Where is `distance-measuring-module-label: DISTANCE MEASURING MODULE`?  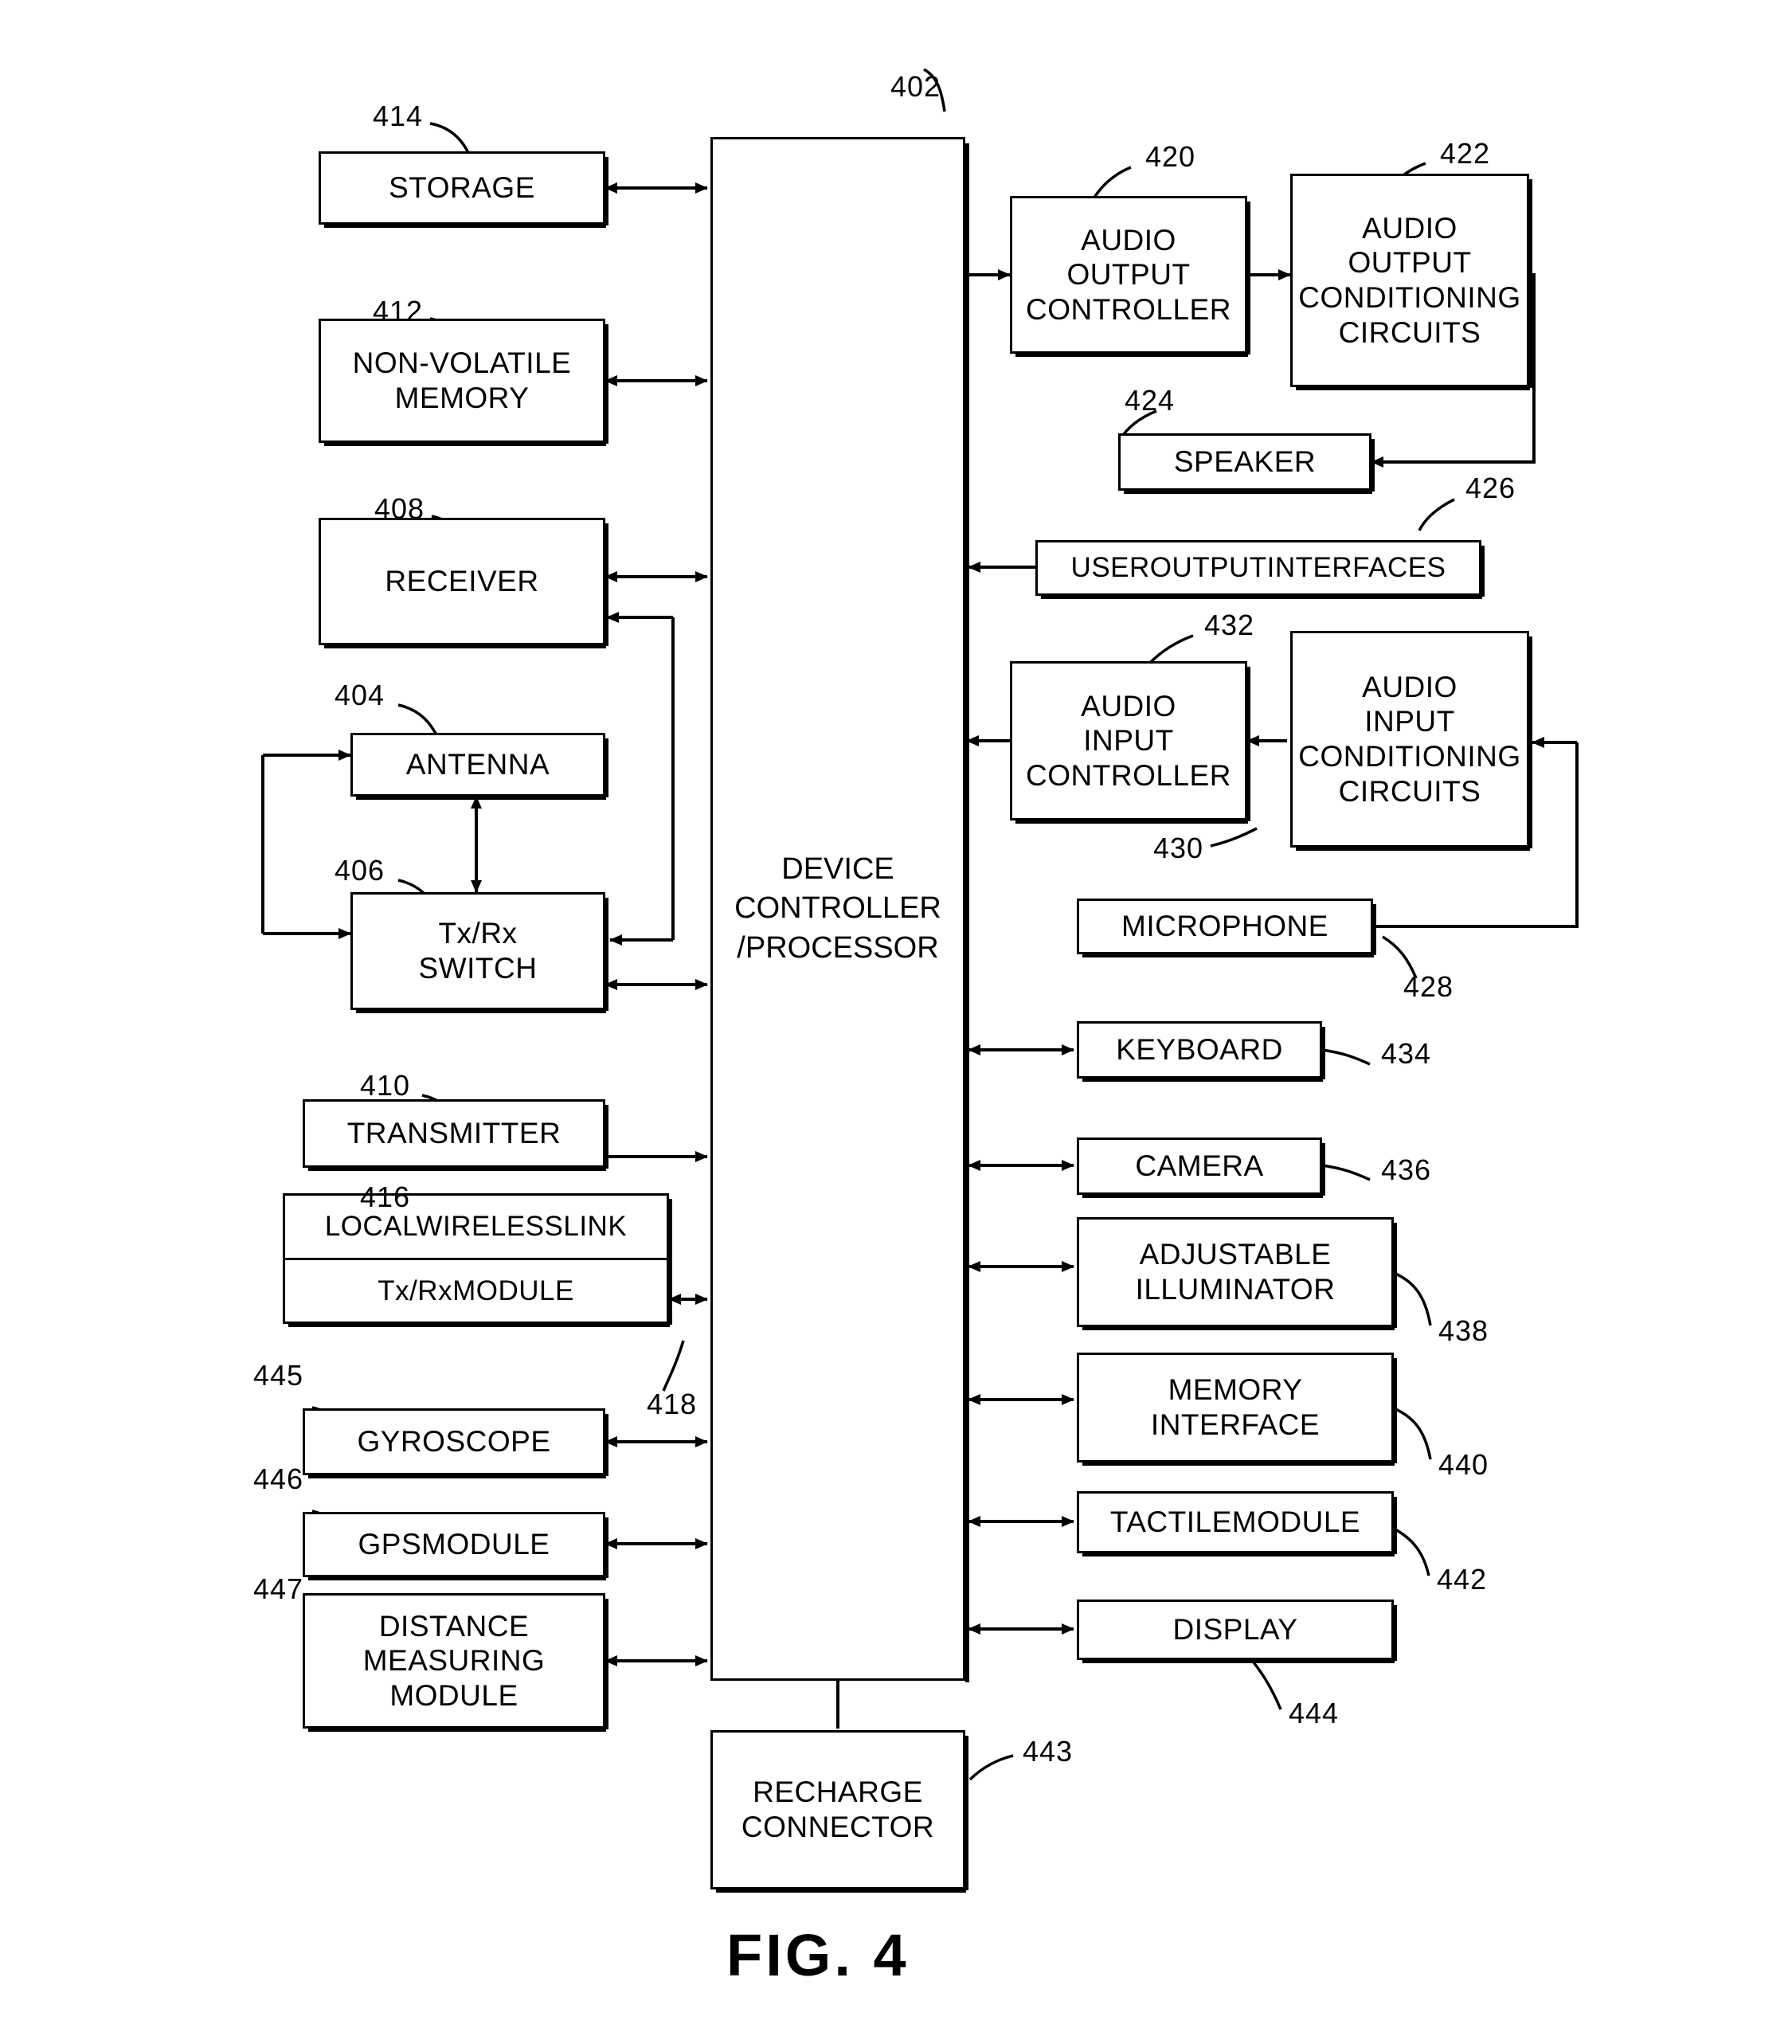
distance-measuring-module-label: DISTANCE MEASURING MODULE is located at coordinates (454, 1660).